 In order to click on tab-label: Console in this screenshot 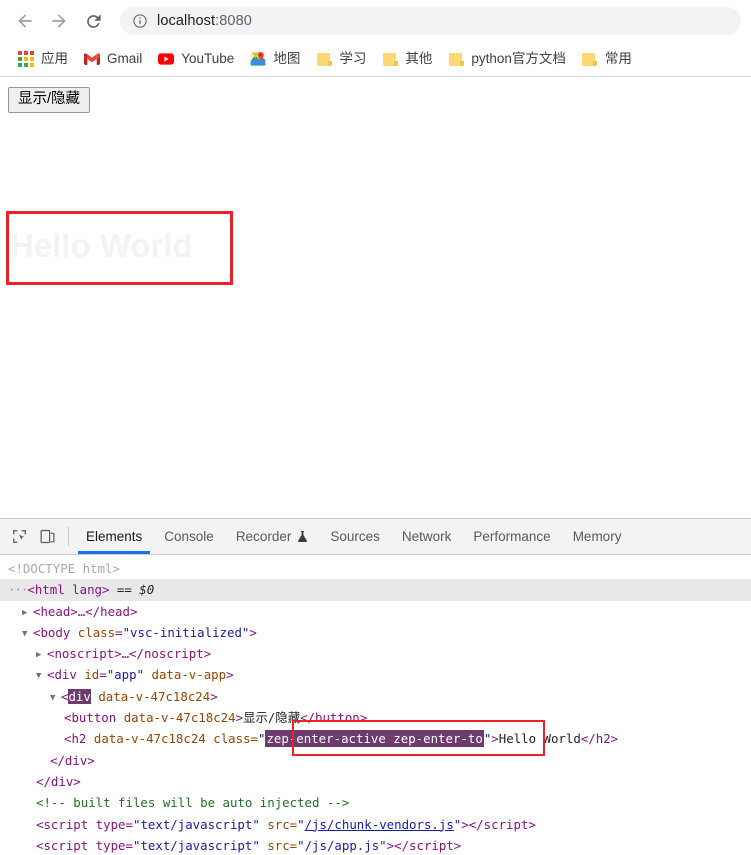, I will do `click(189, 536)`.